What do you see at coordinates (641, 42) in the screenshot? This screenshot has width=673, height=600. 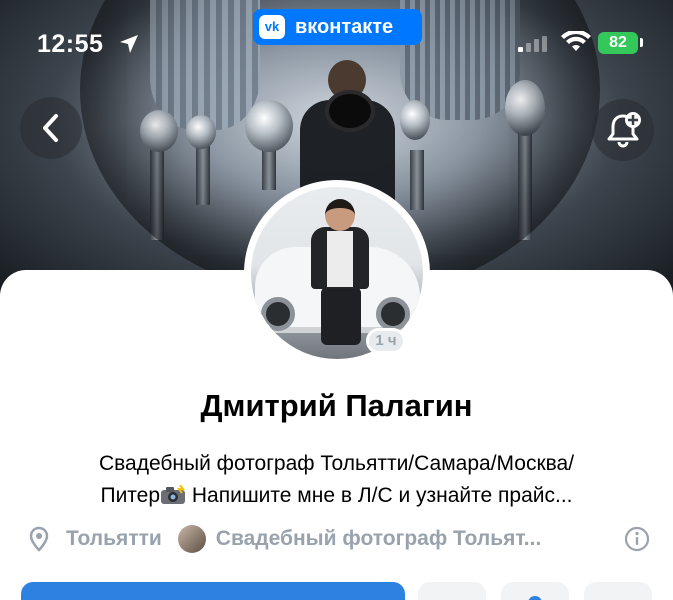 I see `battery-tip` at bounding box center [641, 42].